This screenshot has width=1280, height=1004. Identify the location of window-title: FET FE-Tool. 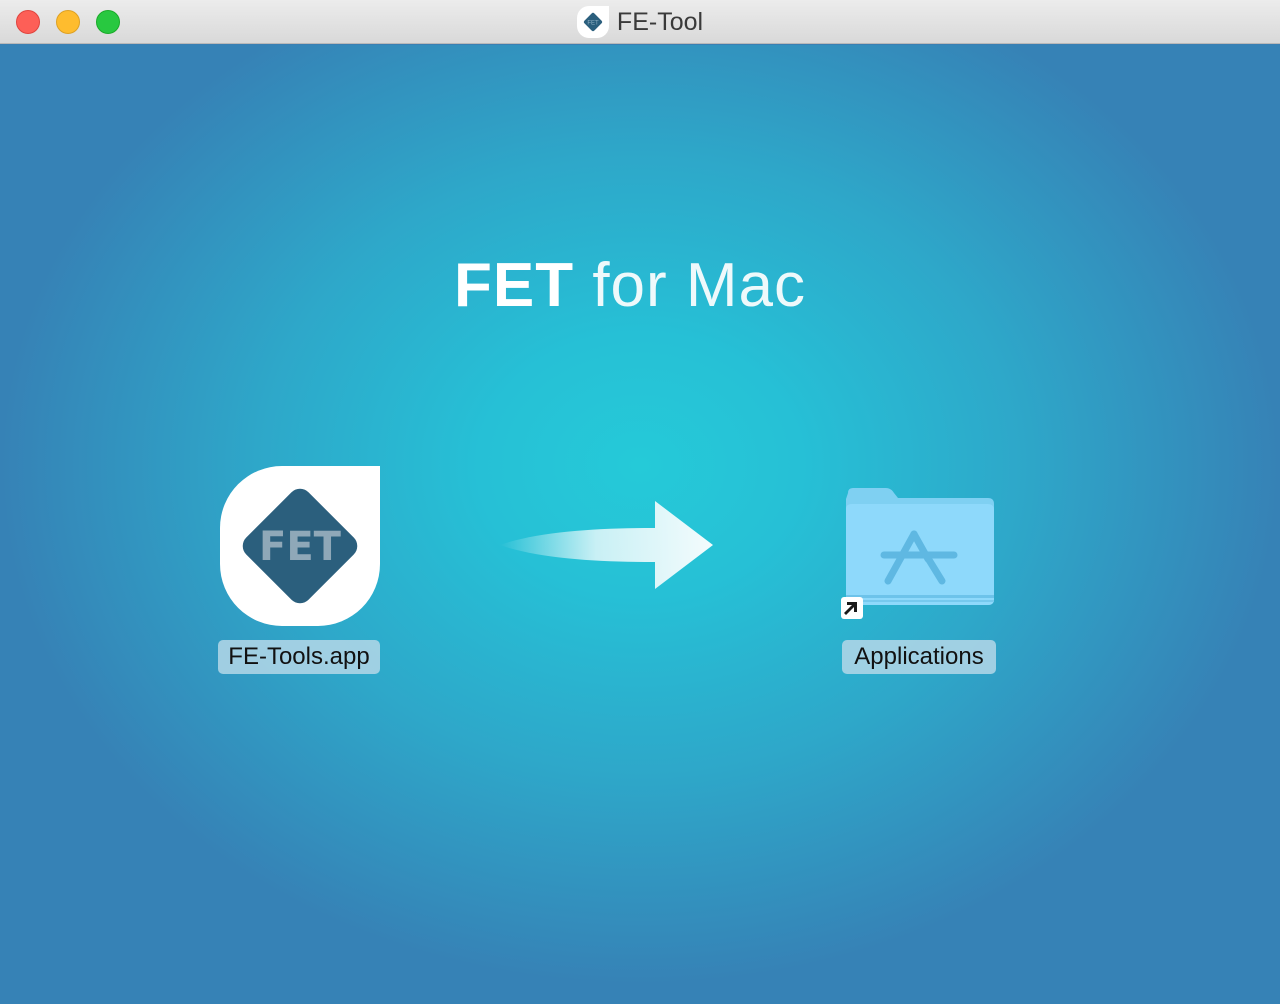
(640, 22).